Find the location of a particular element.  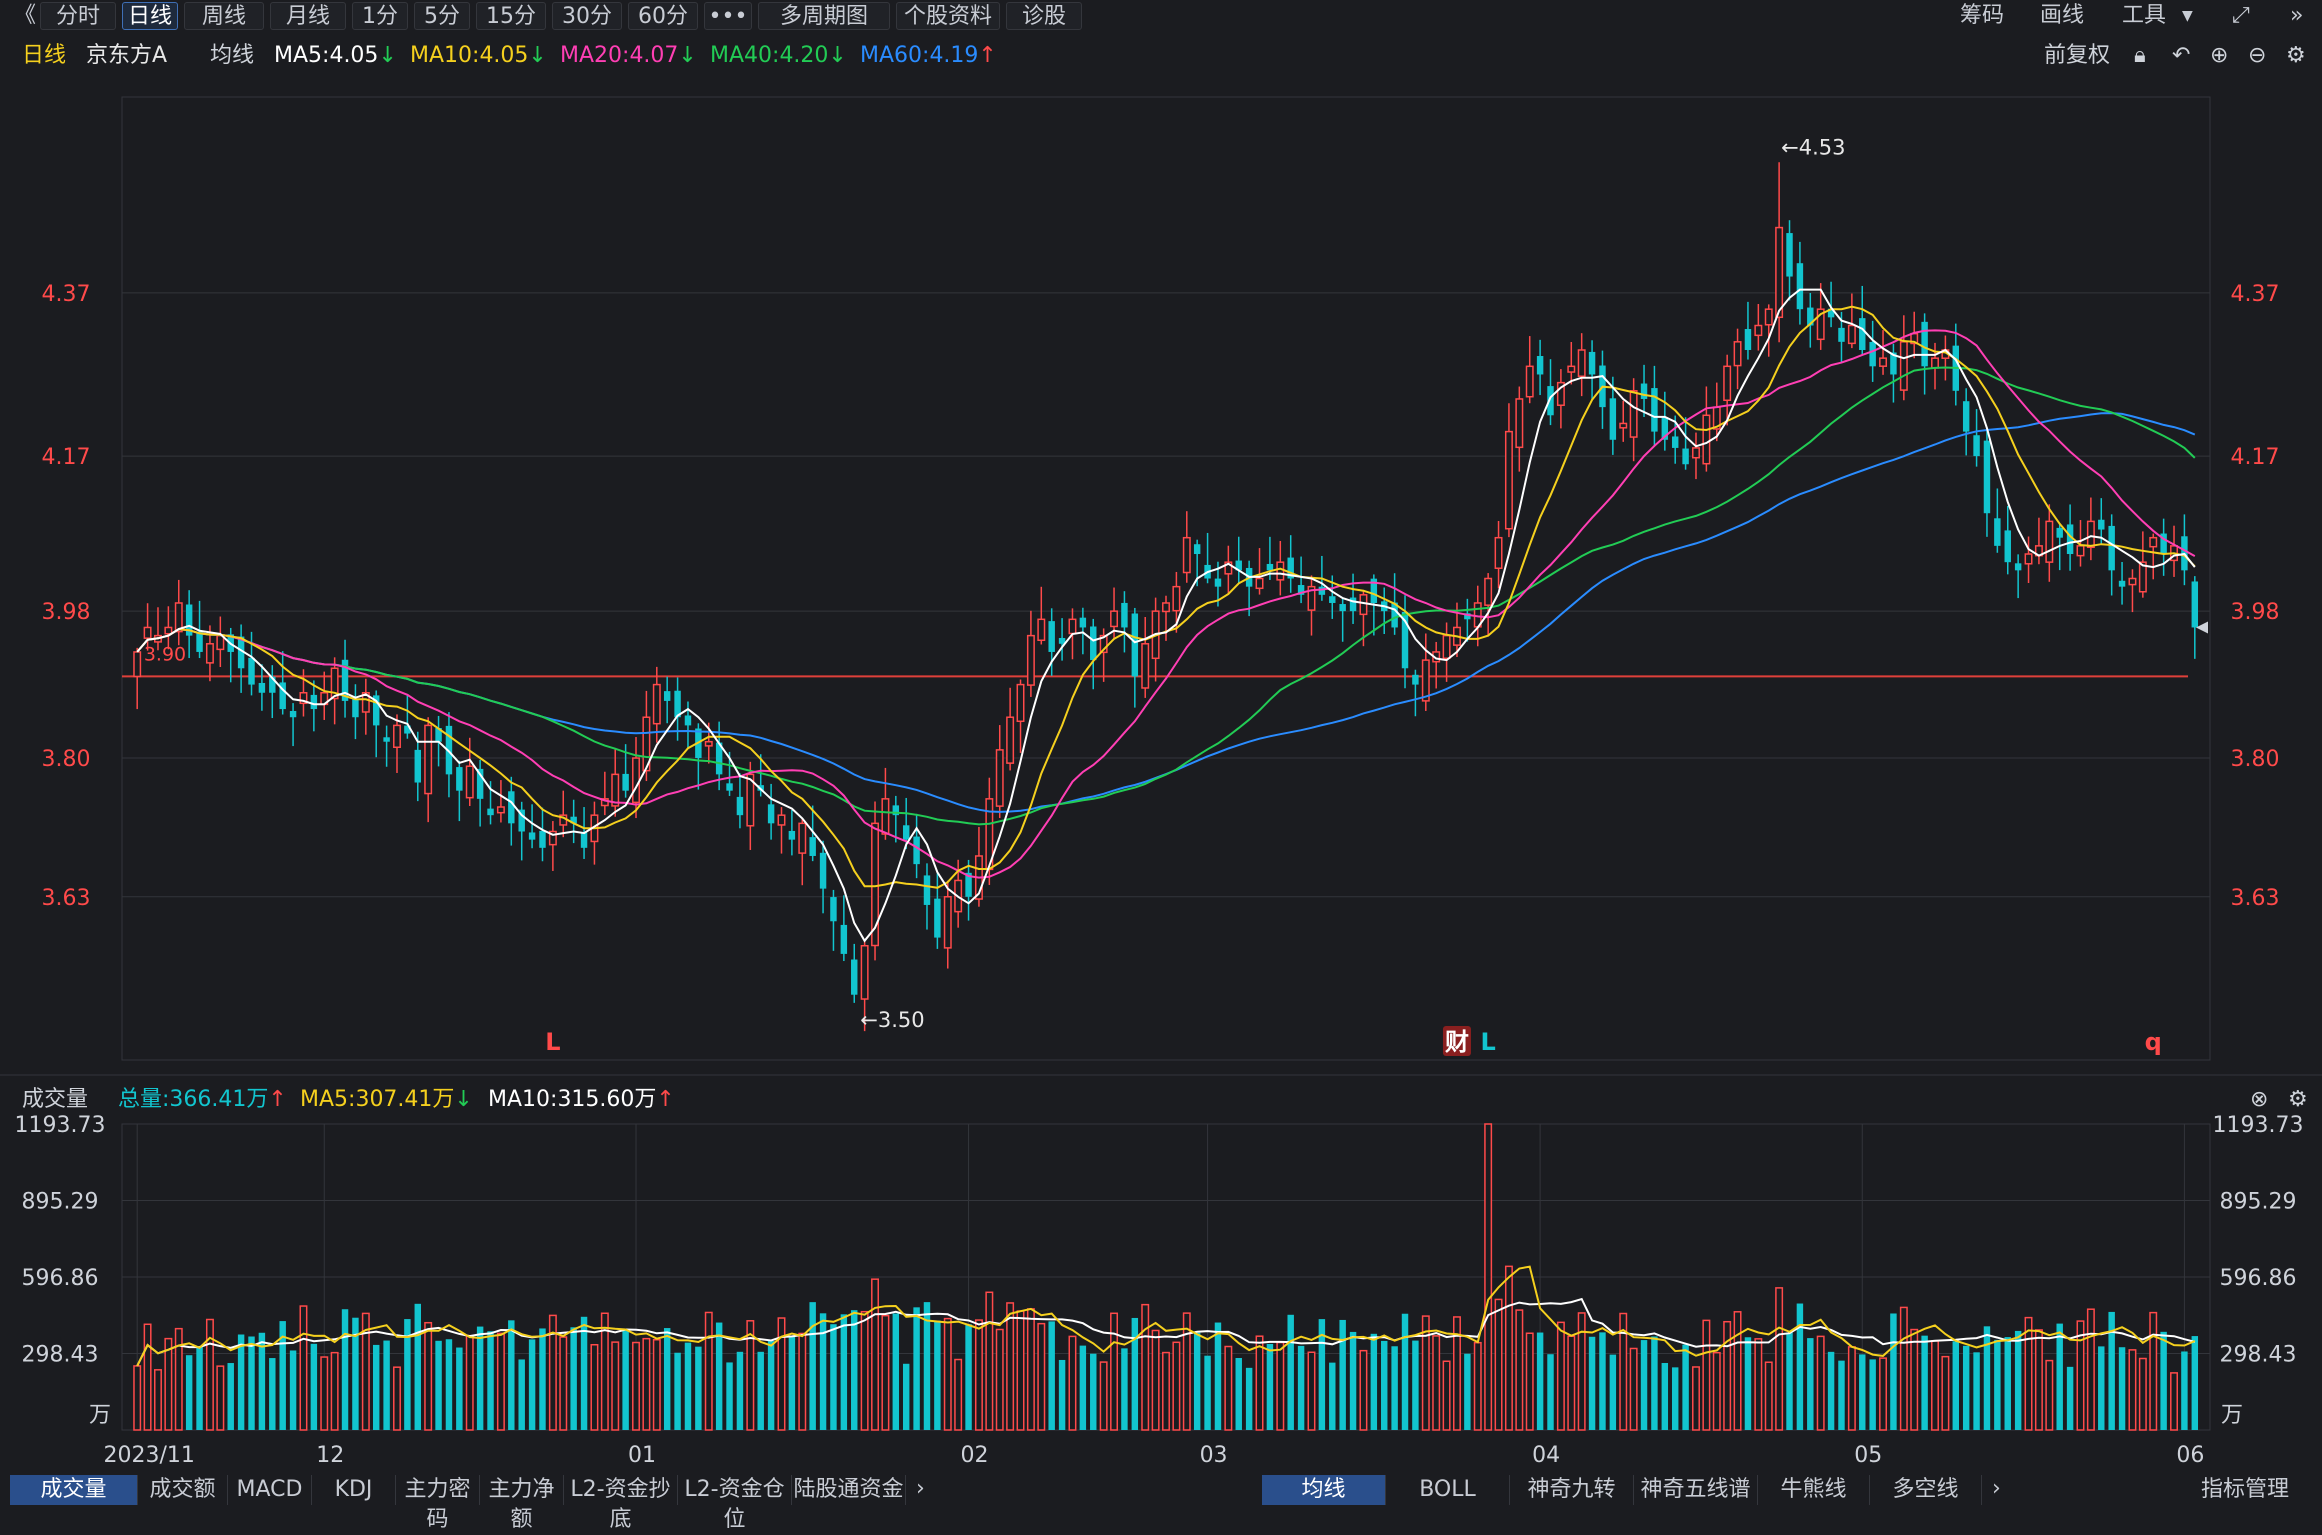

indicator-tab: L2-资金仓位 is located at coordinates (735, 1503).